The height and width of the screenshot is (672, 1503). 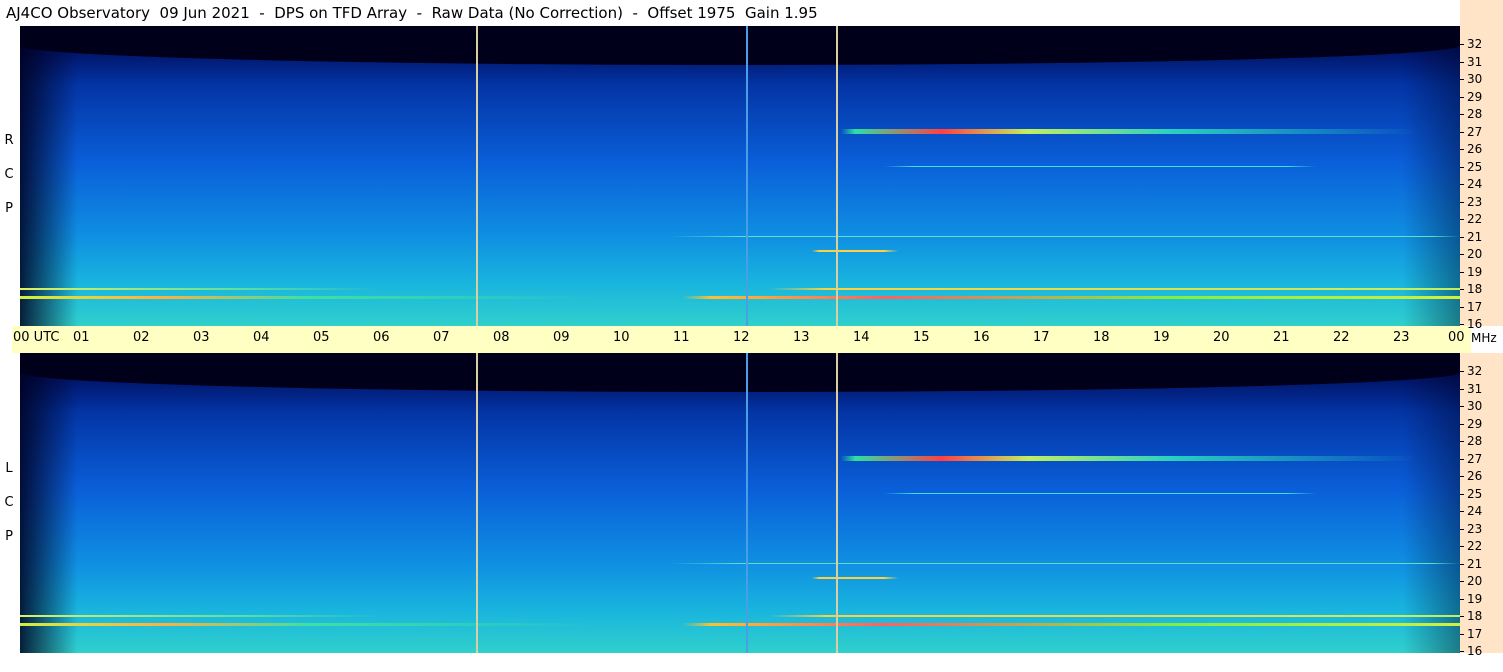 What do you see at coordinates (201, 337) in the screenshot?
I see `utc-tick: 03` at bounding box center [201, 337].